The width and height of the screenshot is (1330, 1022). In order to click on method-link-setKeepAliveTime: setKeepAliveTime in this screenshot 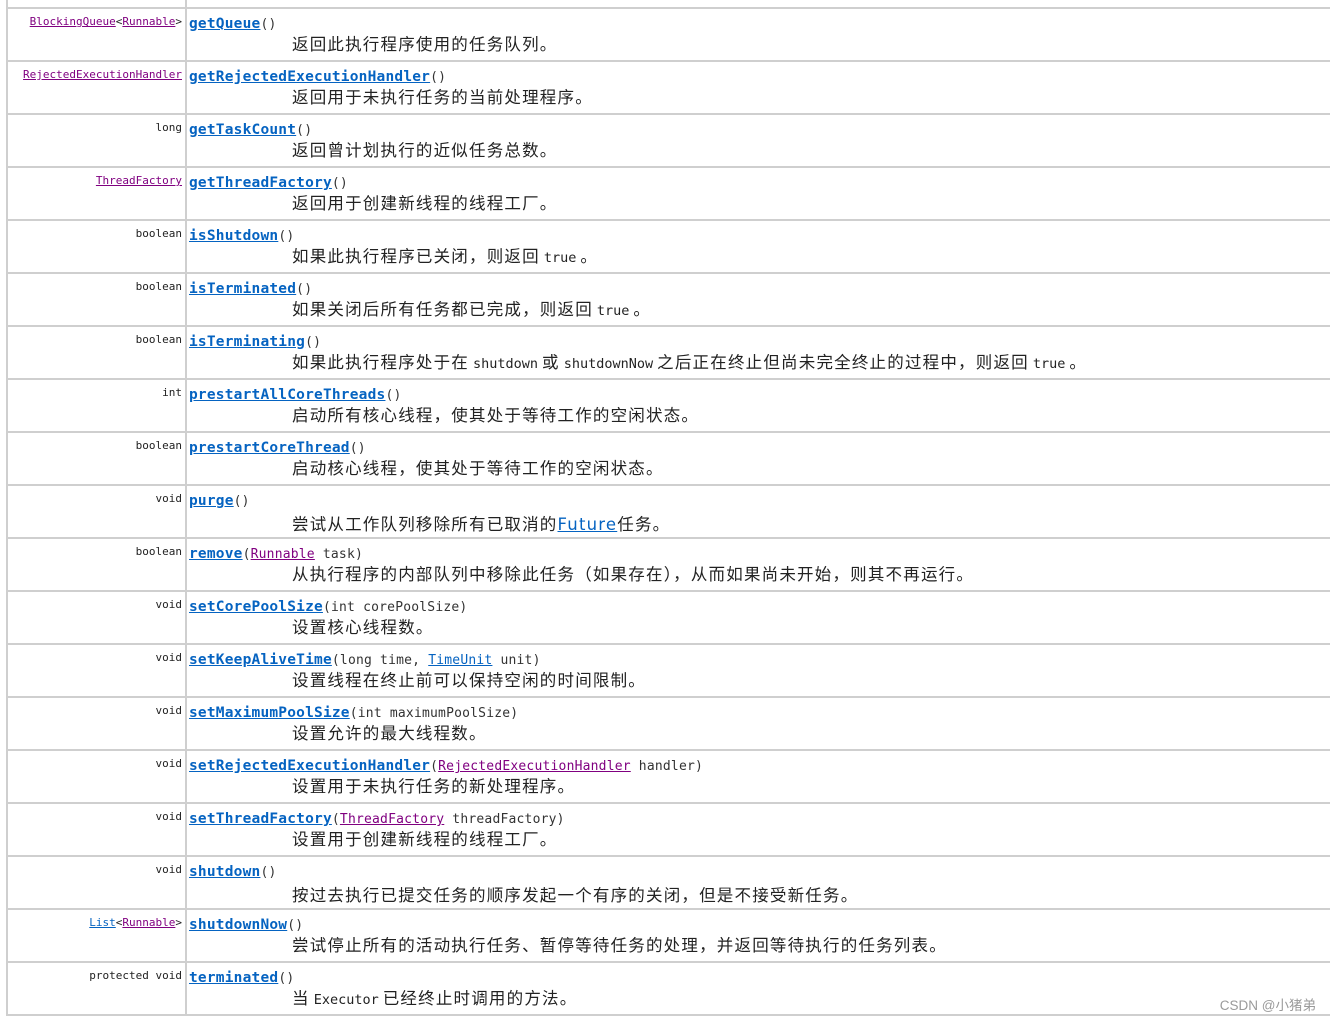, I will do `click(260, 660)`.